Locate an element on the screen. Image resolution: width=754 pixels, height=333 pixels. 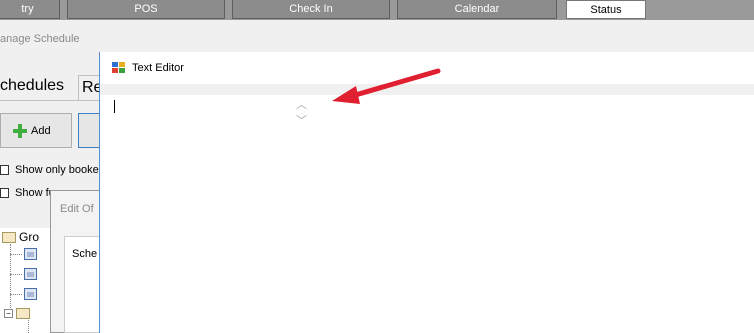
app-icon is located at coordinates (119, 68).